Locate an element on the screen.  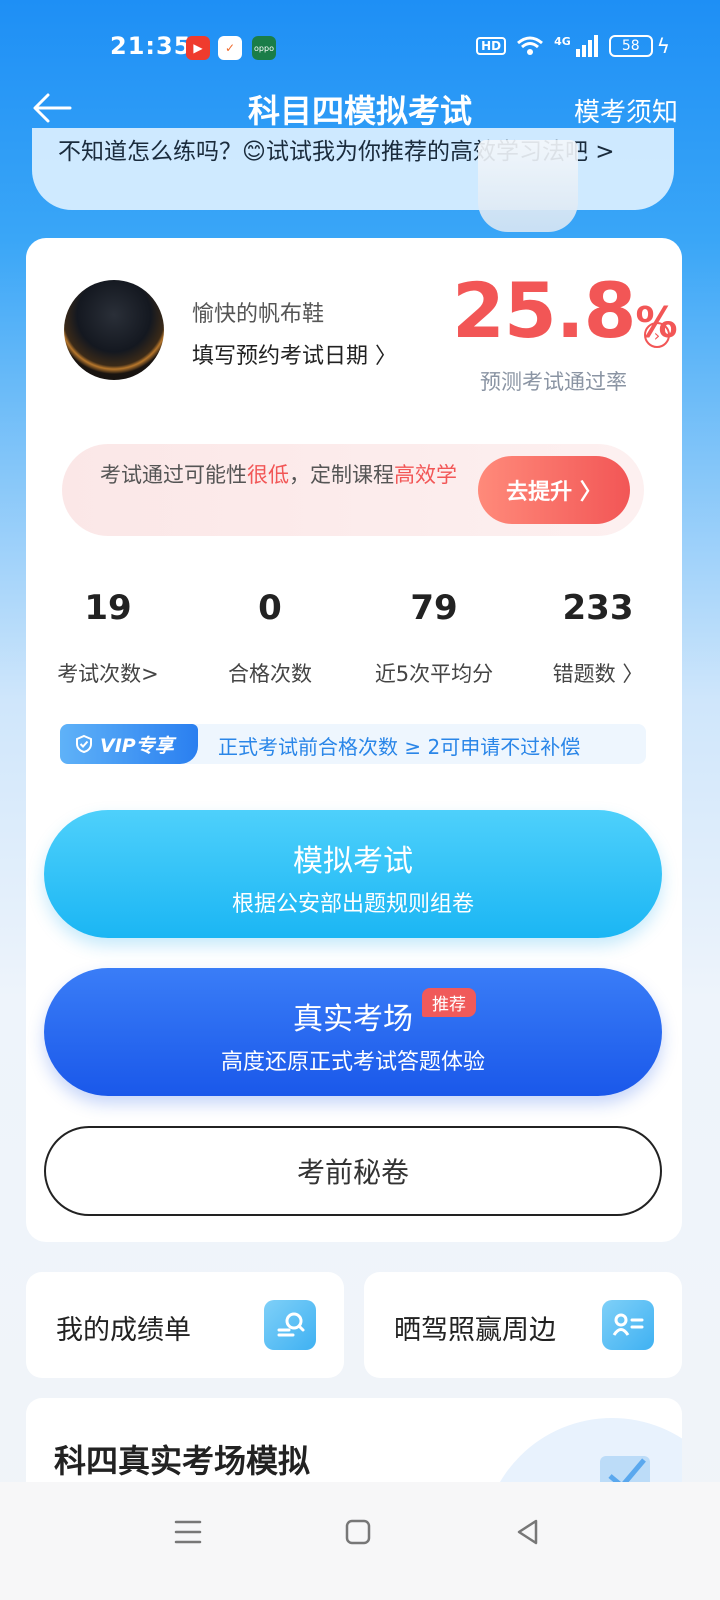
signal-4g-label: 4G is located at coordinates (562, 41).